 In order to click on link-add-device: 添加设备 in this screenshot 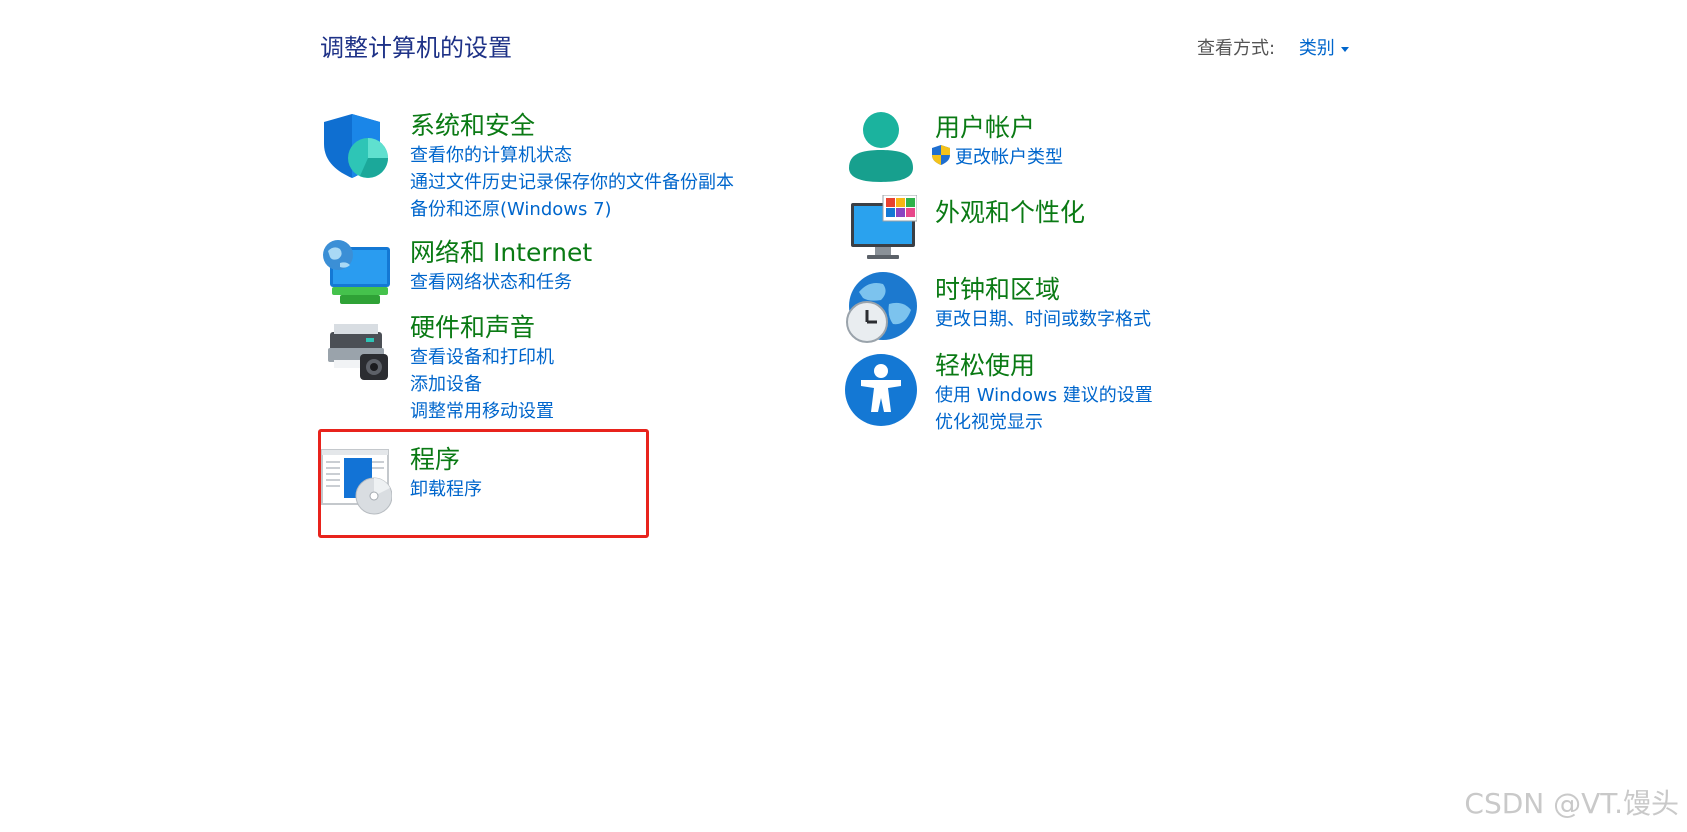, I will do `click(482, 384)`.